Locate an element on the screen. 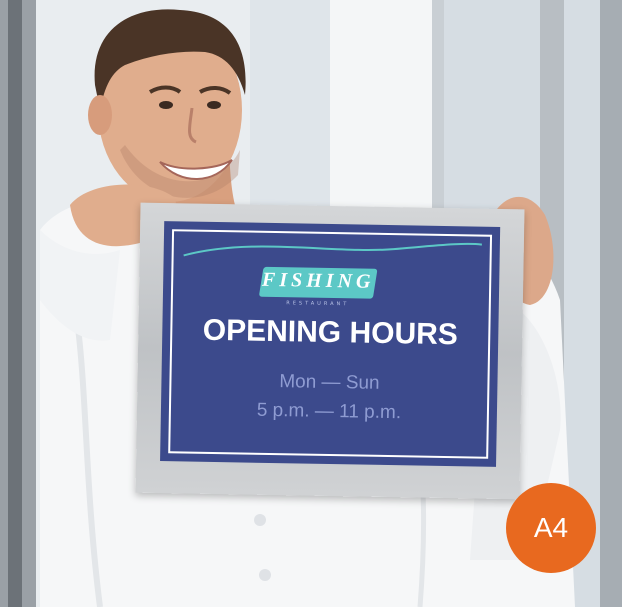 The width and height of the screenshot is (622, 607). size-badge-label: A4 is located at coordinates (551, 527).